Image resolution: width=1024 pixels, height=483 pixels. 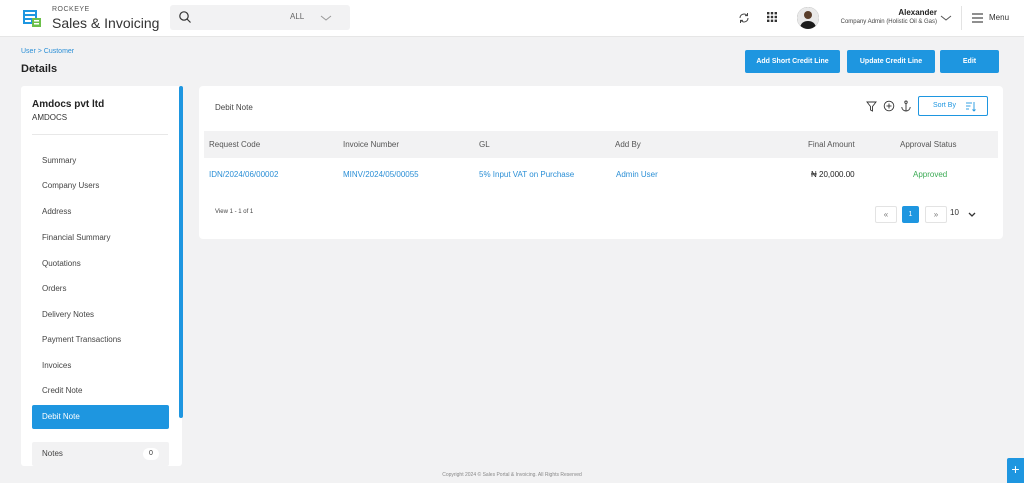 What do you see at coordinates (628, 144) in the screenshot?
I see `column-header-add-by: Add By` at bounding box center [628, 144].